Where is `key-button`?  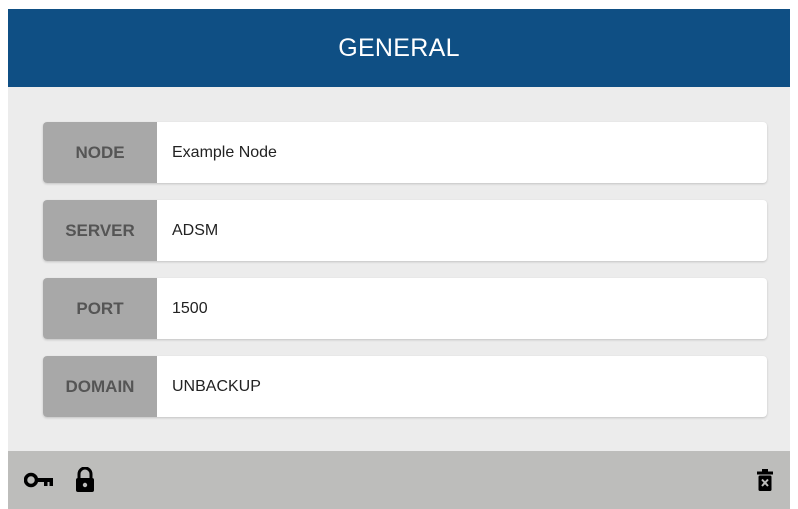
key-button is located at coordinates (39, 480).